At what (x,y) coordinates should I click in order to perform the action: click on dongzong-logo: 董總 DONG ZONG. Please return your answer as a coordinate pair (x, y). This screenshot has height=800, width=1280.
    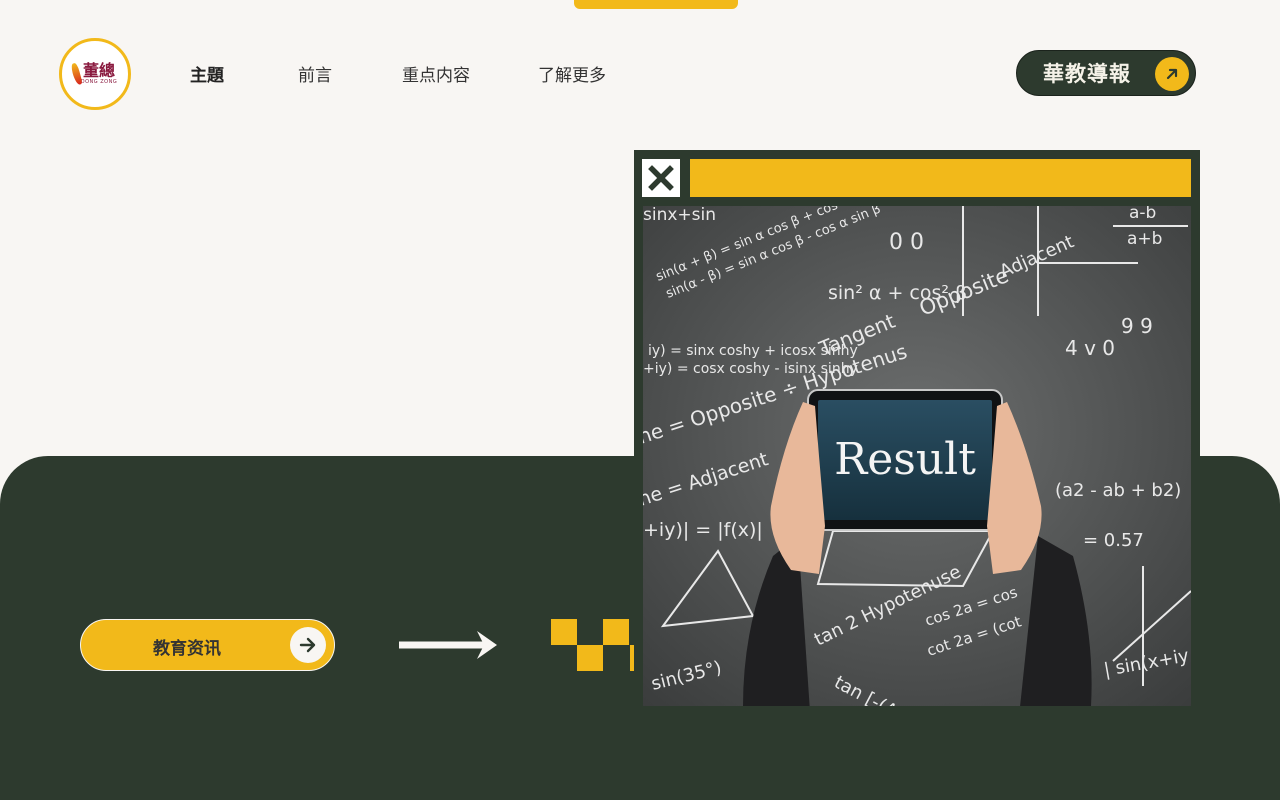
    Looking at the image, I should click on (95, 74).